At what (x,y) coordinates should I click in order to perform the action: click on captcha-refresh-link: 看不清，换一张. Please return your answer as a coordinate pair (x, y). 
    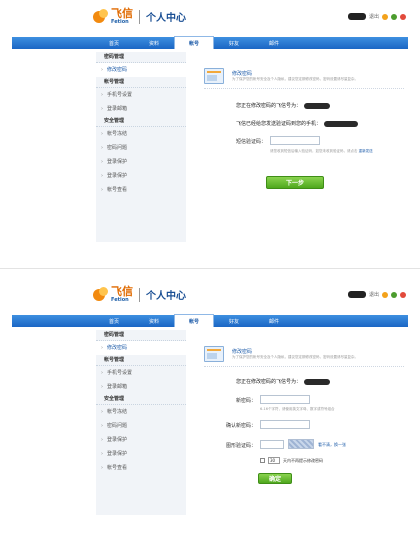
    Looking at the image, I should click on (332, 445).